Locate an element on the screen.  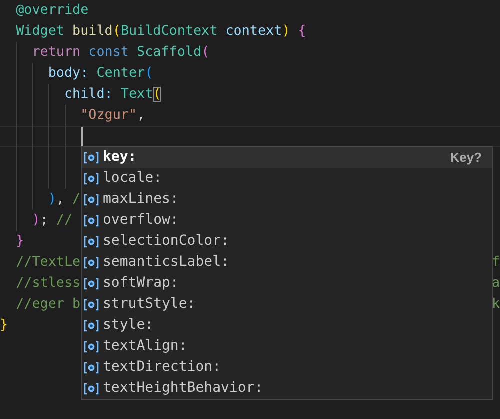
suggestion-item: locale: is located at coordinates (287, 178).